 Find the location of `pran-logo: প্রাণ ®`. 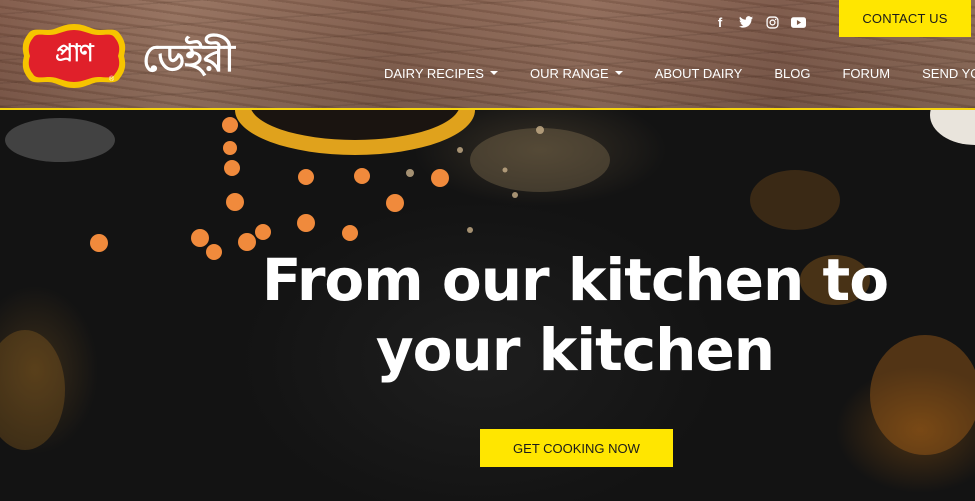

pran-logo: প্রাণ ® is located at coordinates (74, 56).